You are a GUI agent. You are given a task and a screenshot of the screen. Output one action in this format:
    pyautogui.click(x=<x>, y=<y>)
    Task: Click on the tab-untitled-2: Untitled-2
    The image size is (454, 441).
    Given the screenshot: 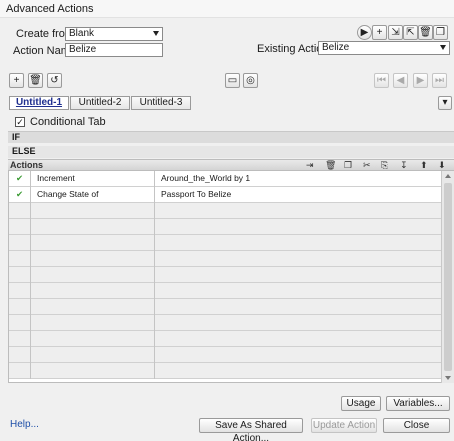 What is the action you would take?
    pyautogui.click(x=100, y=103)
    